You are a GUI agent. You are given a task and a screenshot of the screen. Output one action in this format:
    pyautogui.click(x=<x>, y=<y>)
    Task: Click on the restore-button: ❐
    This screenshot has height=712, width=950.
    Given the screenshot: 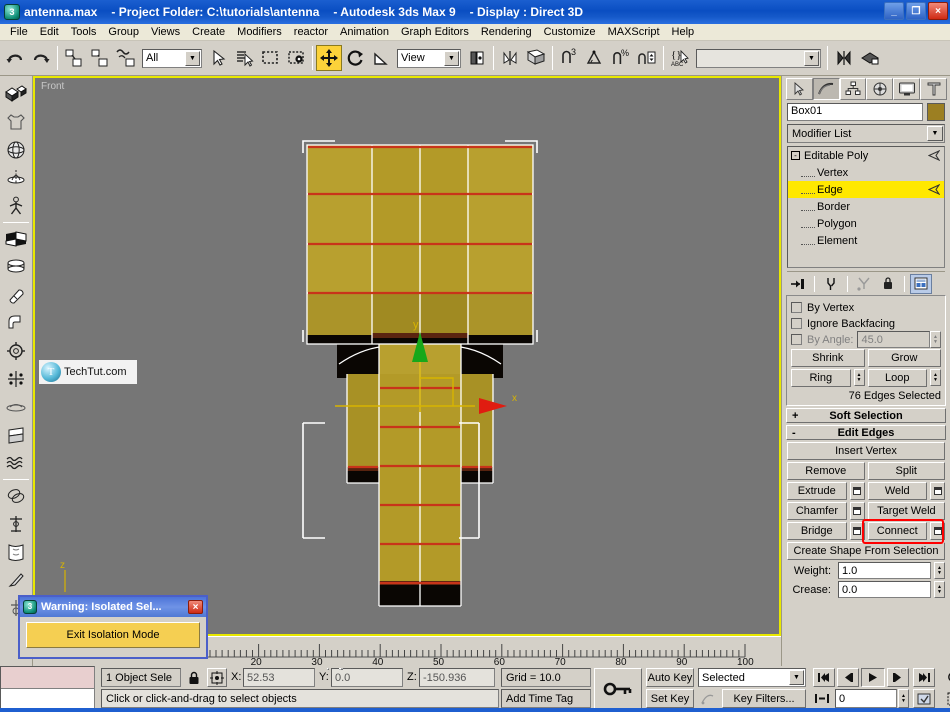 What is the action you would take?
    pyautogui.click(x=916, y=11)
    